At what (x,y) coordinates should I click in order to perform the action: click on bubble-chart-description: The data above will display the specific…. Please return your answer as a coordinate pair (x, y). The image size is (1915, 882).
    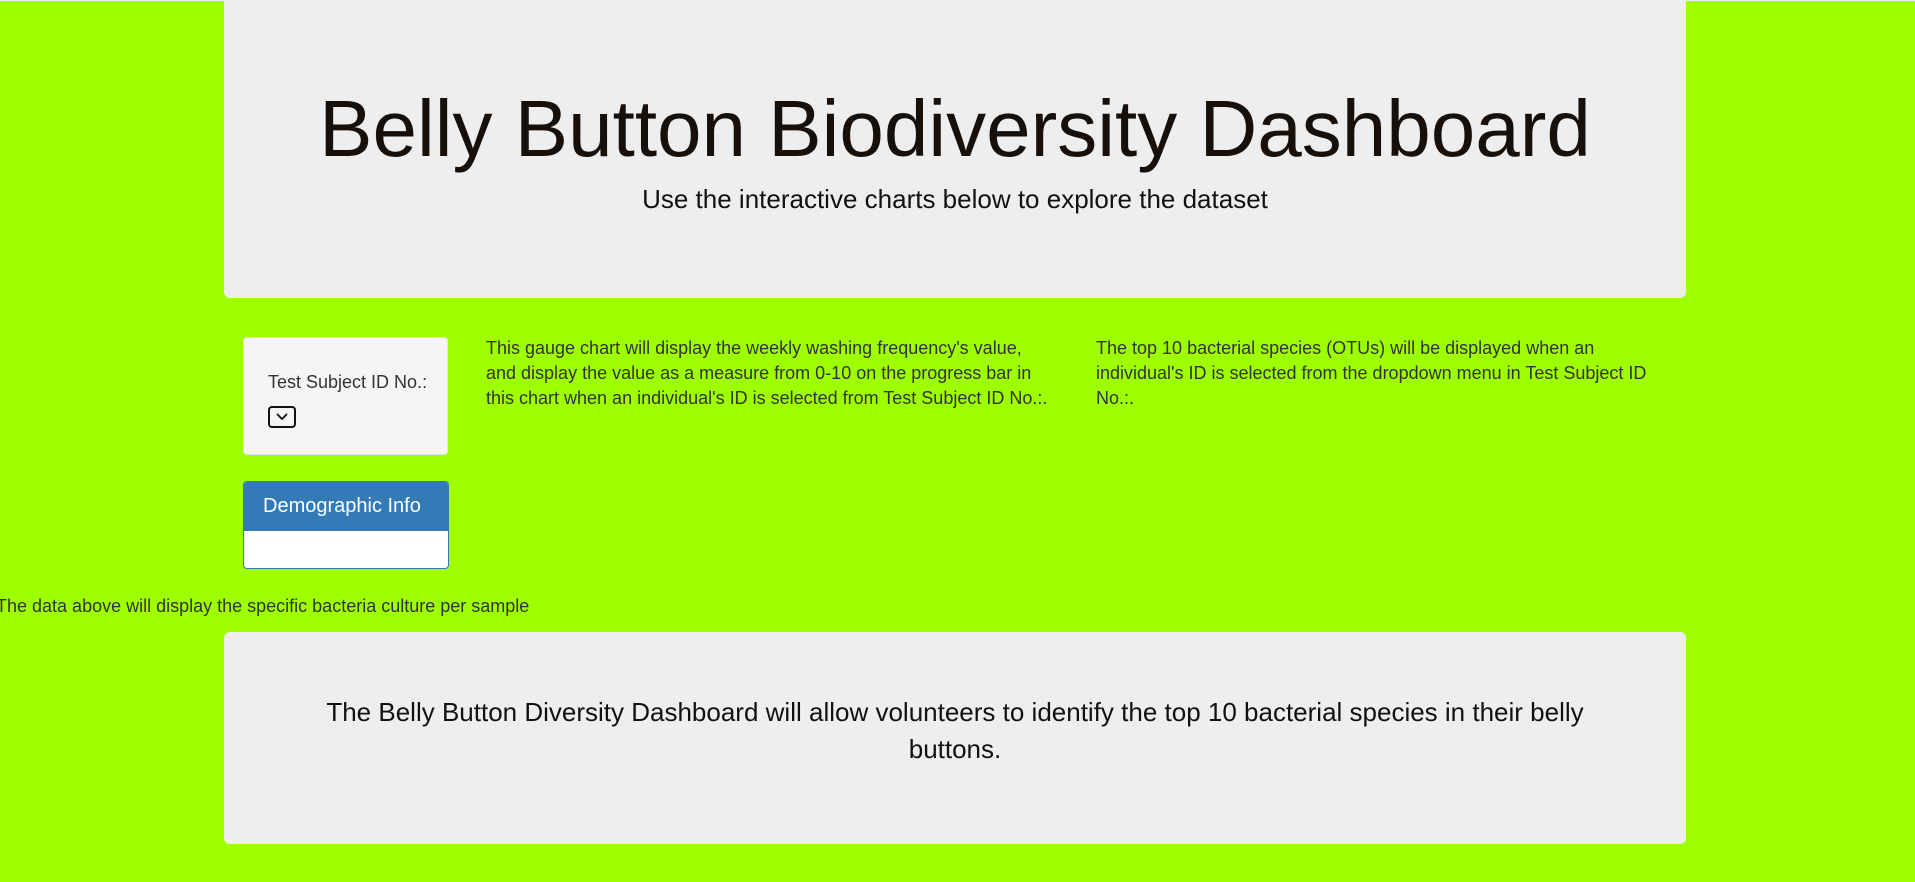
    Looking at the image, I should click on (265, 606).